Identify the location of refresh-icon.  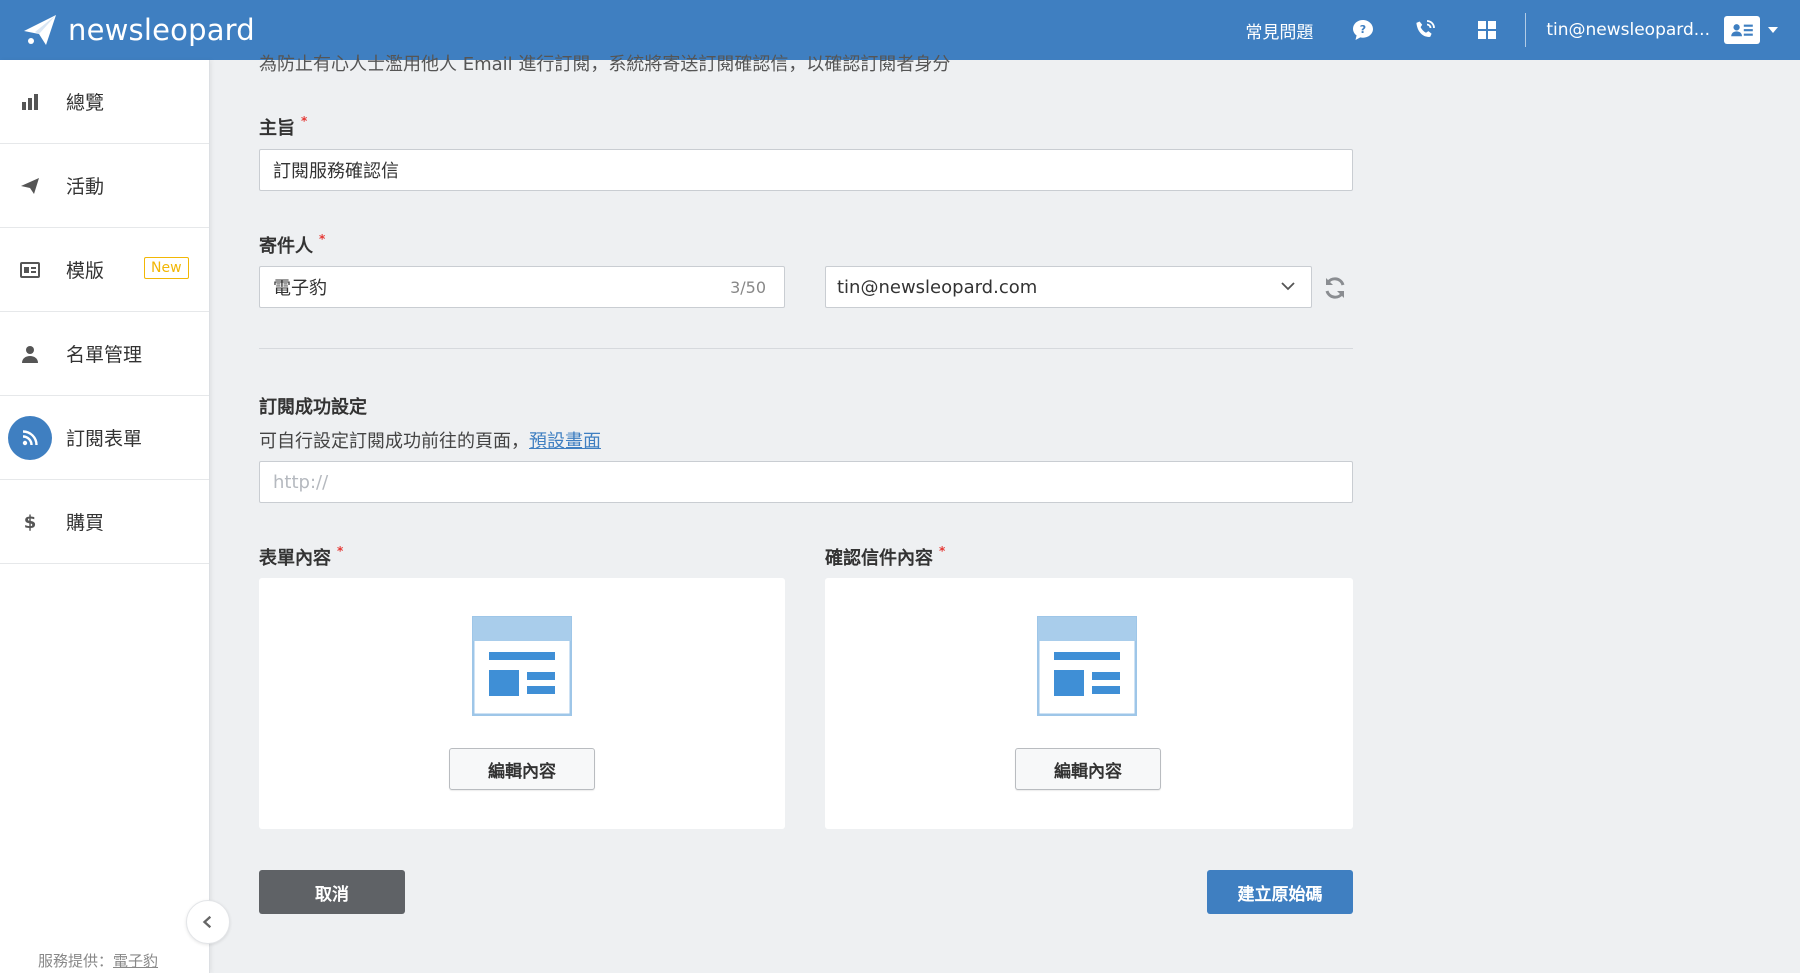
(1335, 288).